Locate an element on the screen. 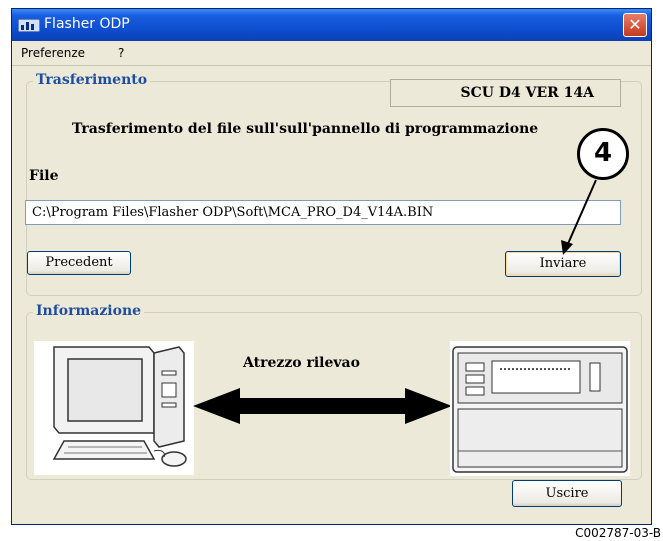 Image resolution: width=663 pixels, height=541 pixels. reference-code: C002787-03-B is located at coordinates (618, 533).